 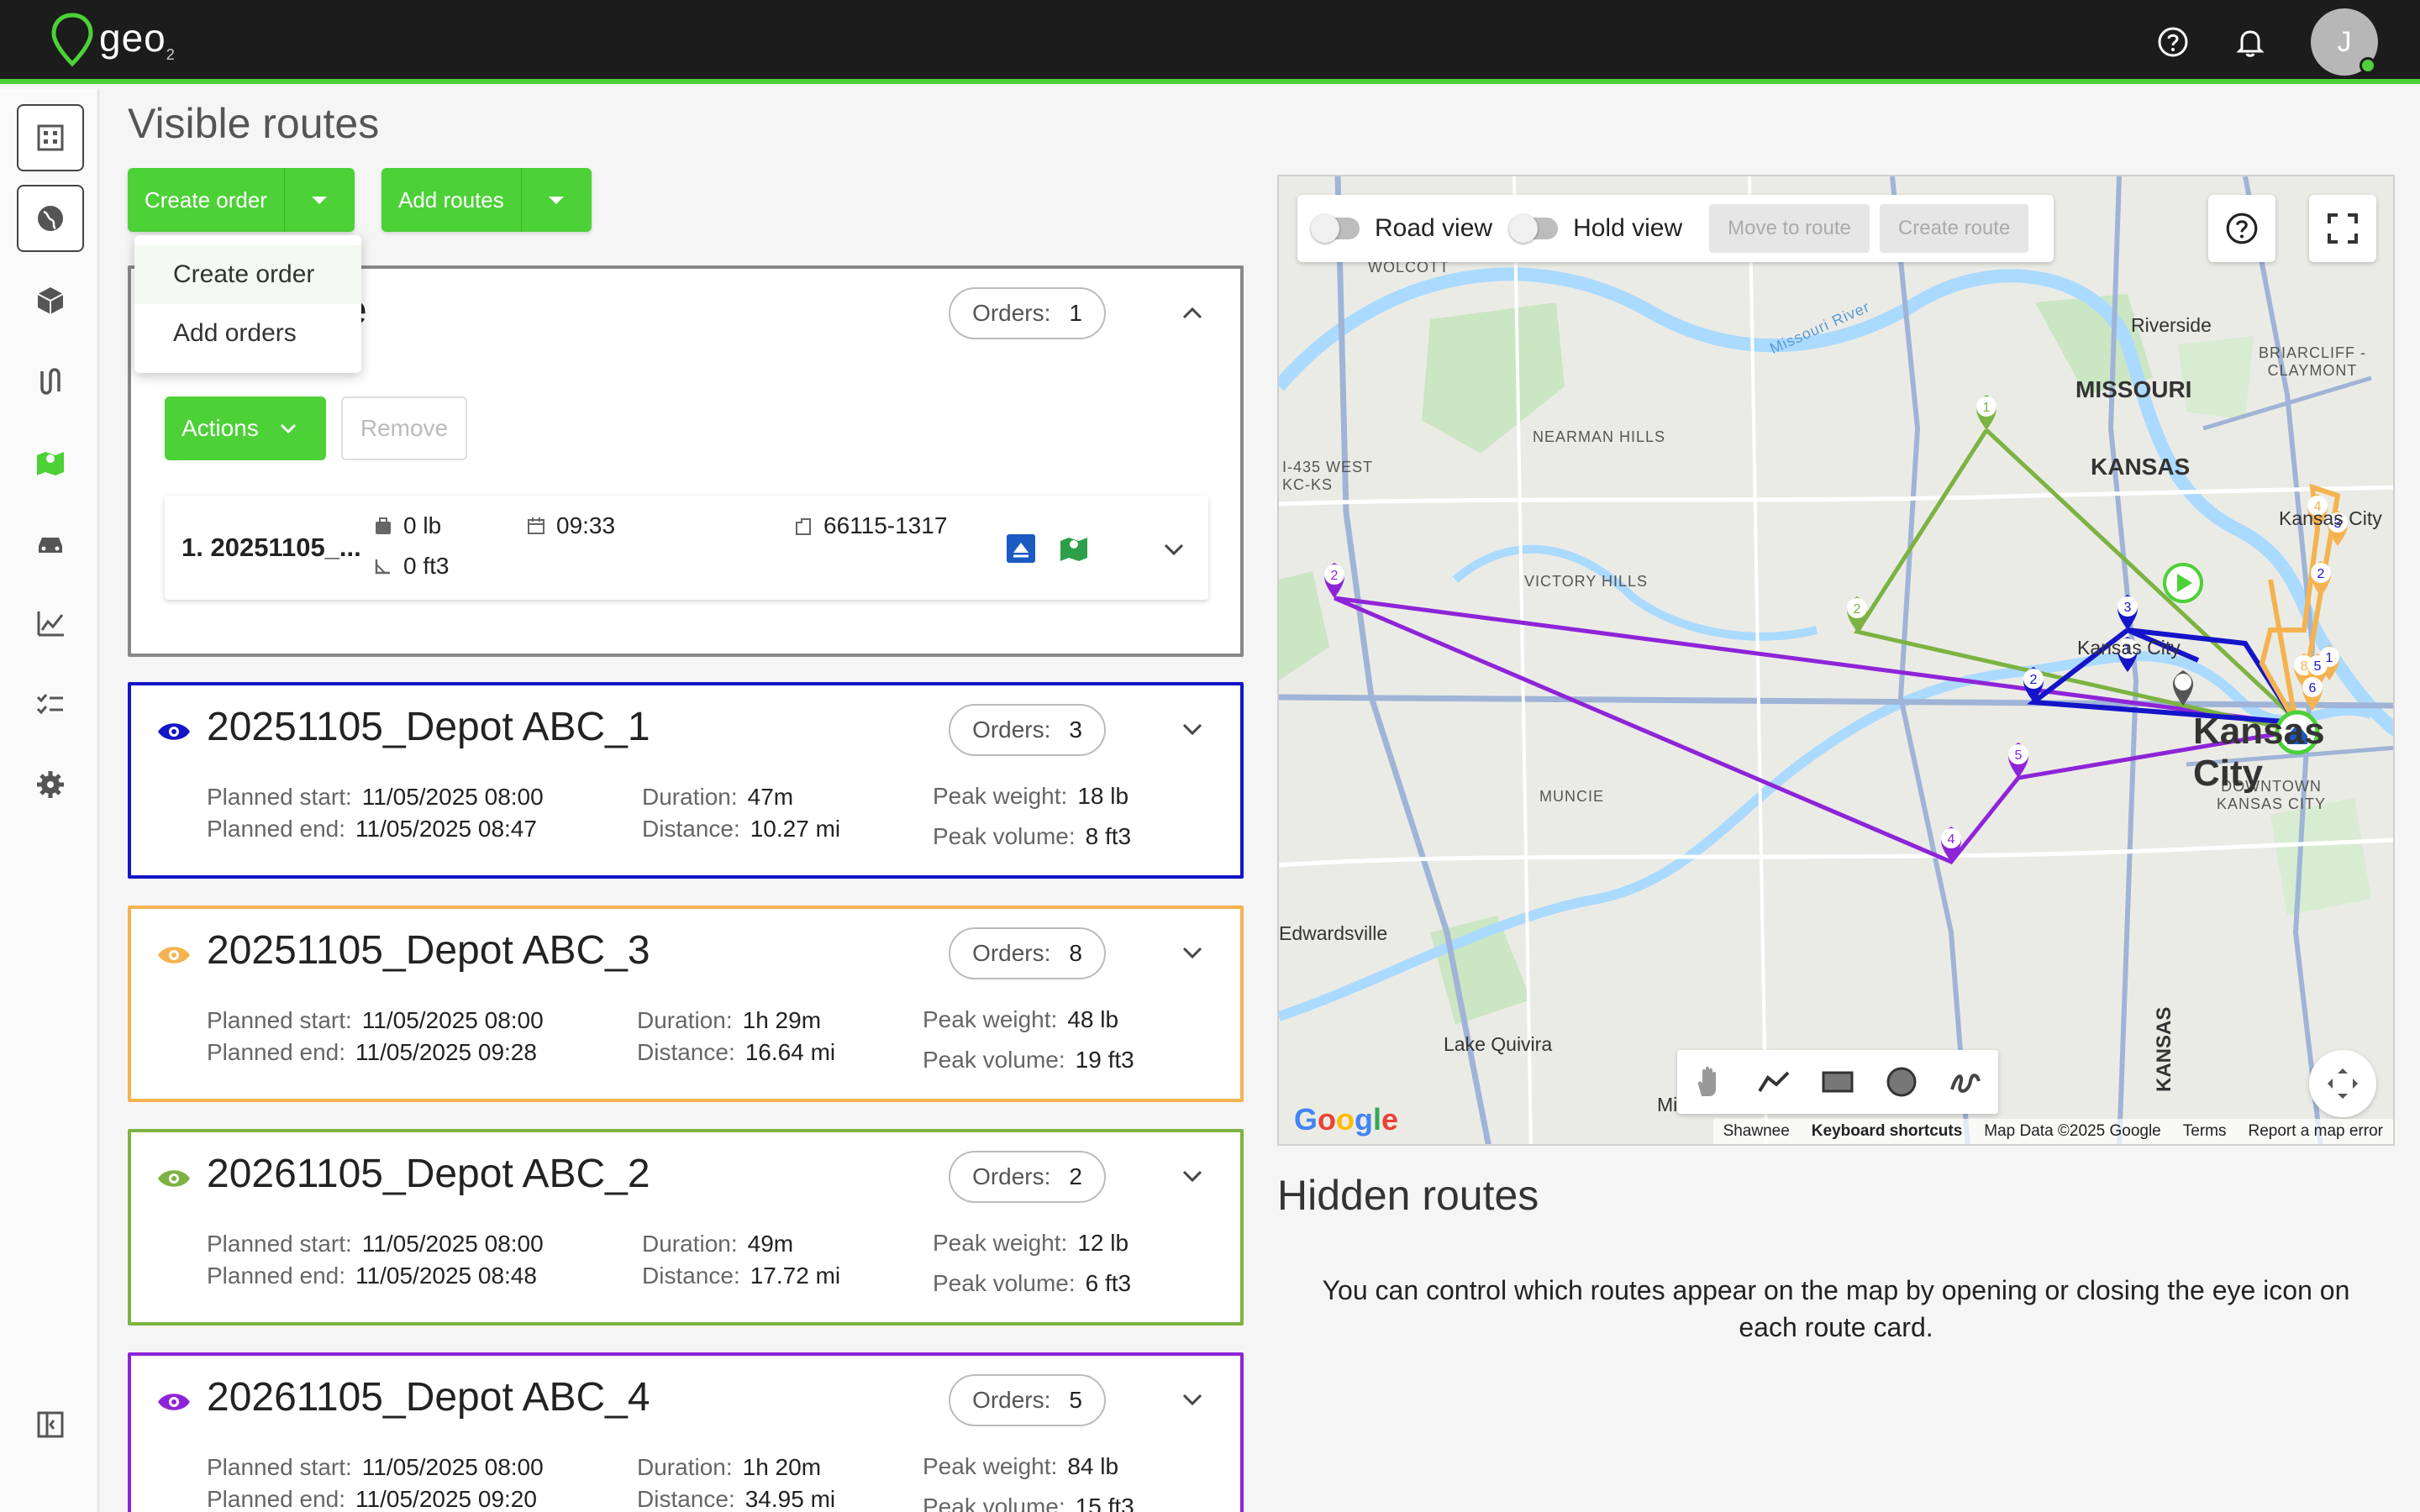 I want to click on create-order-menu-toggle, so click(x=319, y=200).